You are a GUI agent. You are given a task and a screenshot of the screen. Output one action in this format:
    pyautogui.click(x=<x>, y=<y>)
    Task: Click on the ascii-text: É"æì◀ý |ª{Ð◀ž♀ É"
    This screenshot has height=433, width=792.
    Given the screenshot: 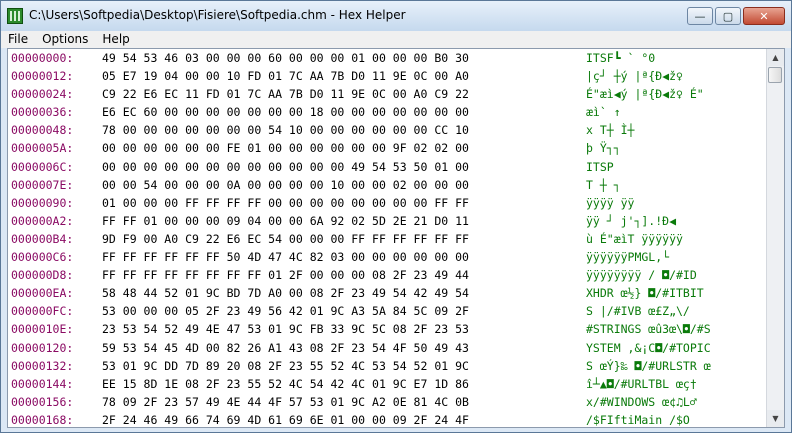 What is the action you would take?
    pyautogui.click(x=645, y=94)
    